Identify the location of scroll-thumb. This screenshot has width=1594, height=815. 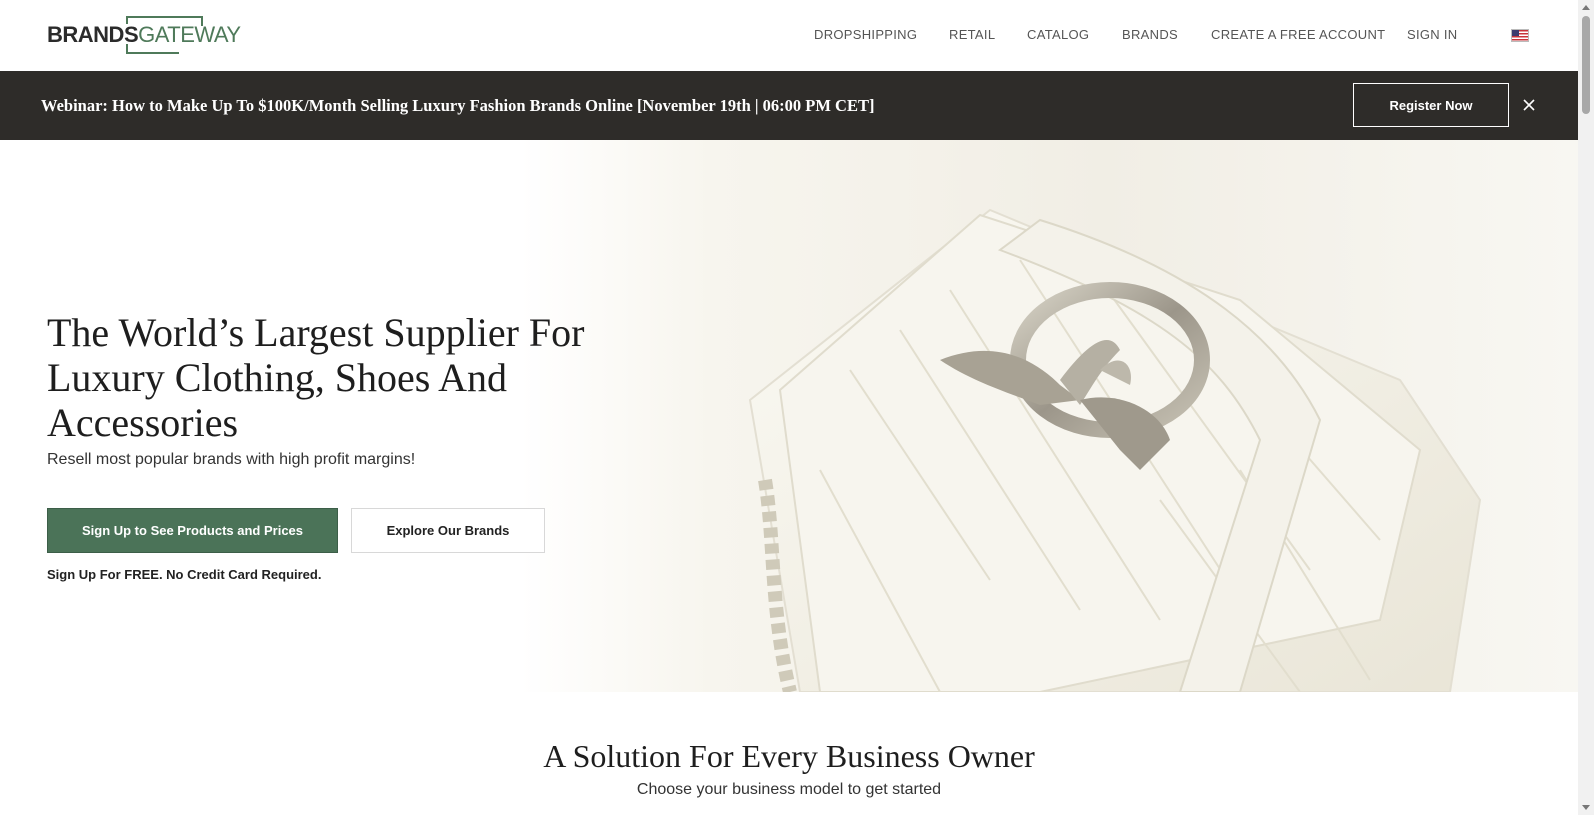
(1586, 65).